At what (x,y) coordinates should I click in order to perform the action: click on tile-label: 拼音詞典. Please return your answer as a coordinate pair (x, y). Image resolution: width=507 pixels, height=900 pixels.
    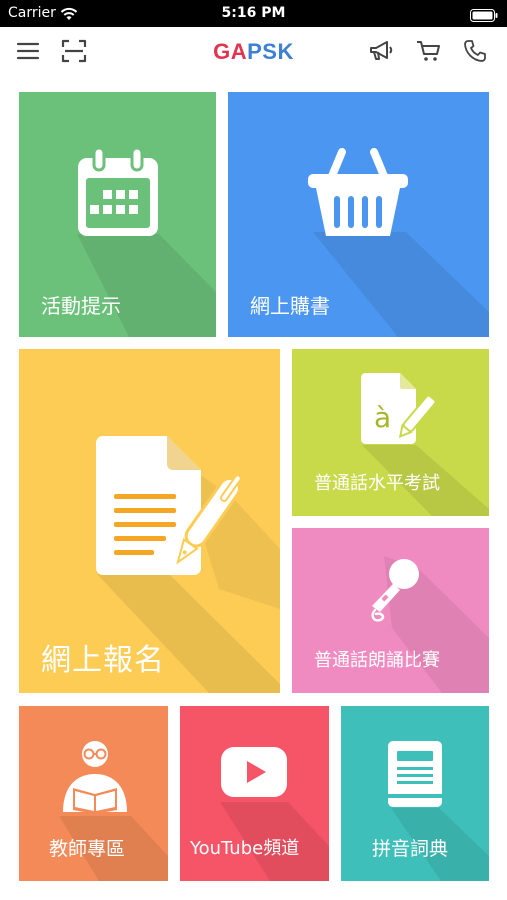
    Looking at the image, I should click on (410, 849).